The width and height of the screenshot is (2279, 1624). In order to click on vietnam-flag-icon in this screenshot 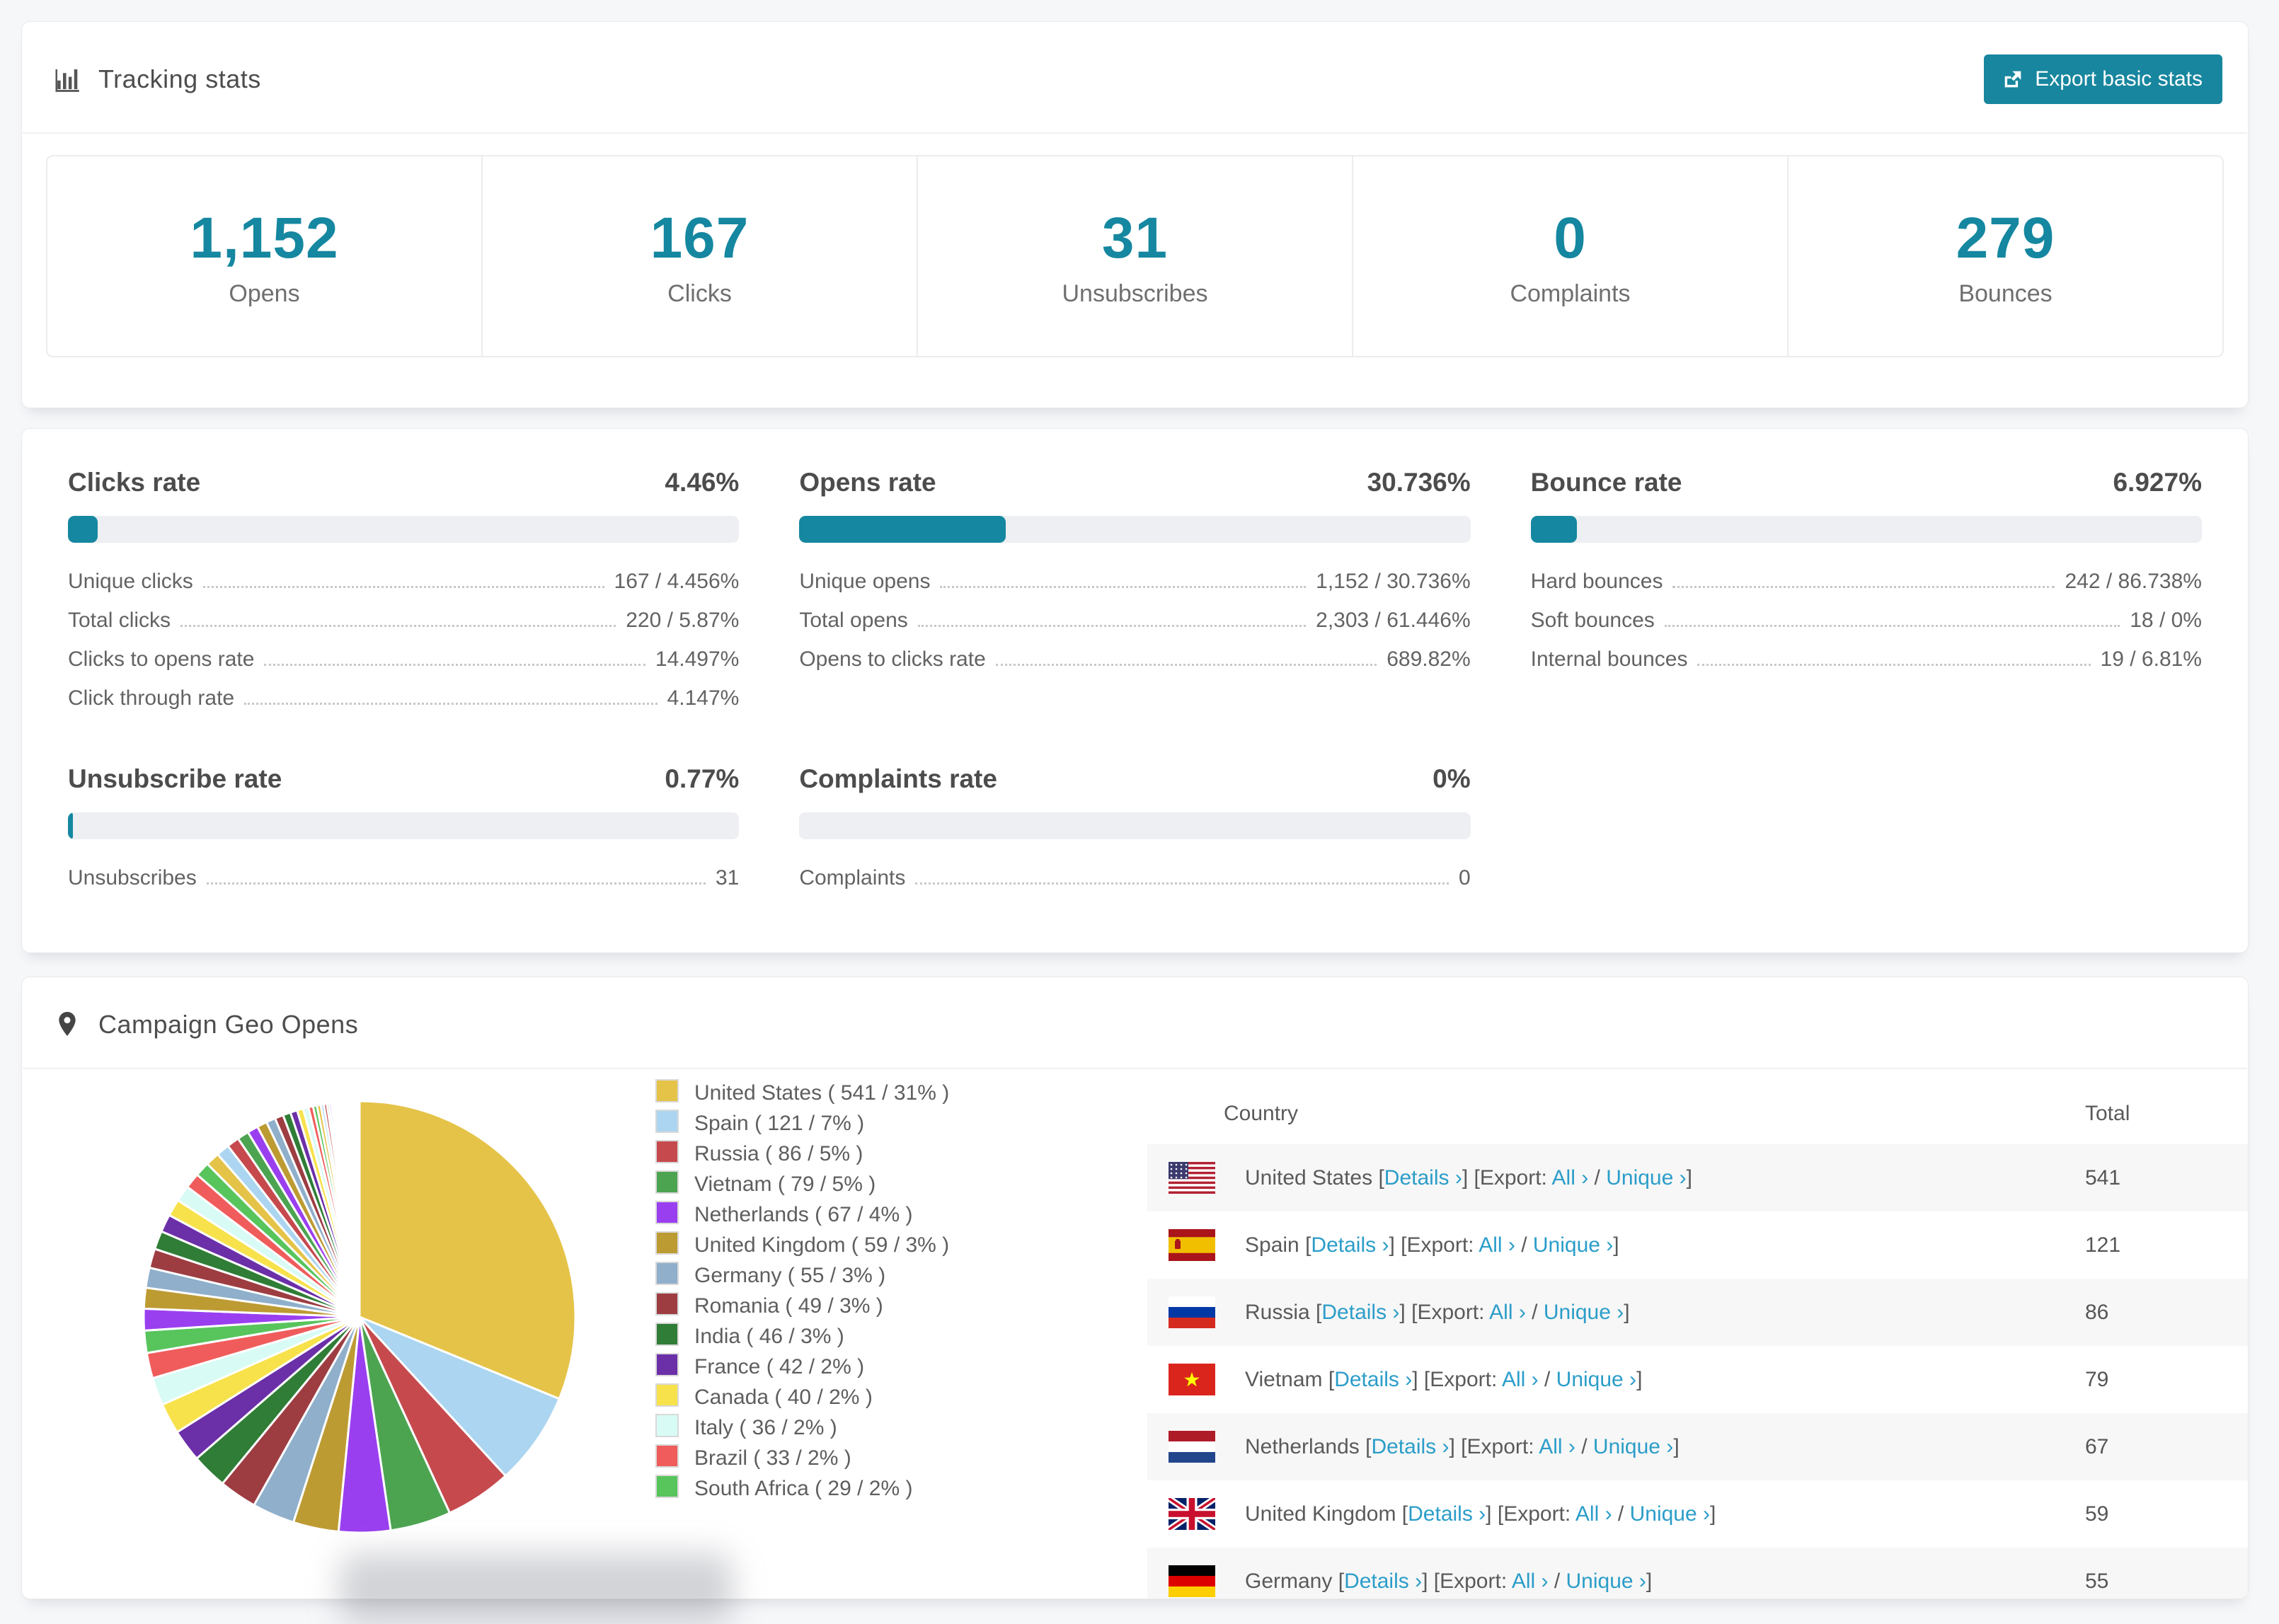, I will do `click(1192, 1379)`.